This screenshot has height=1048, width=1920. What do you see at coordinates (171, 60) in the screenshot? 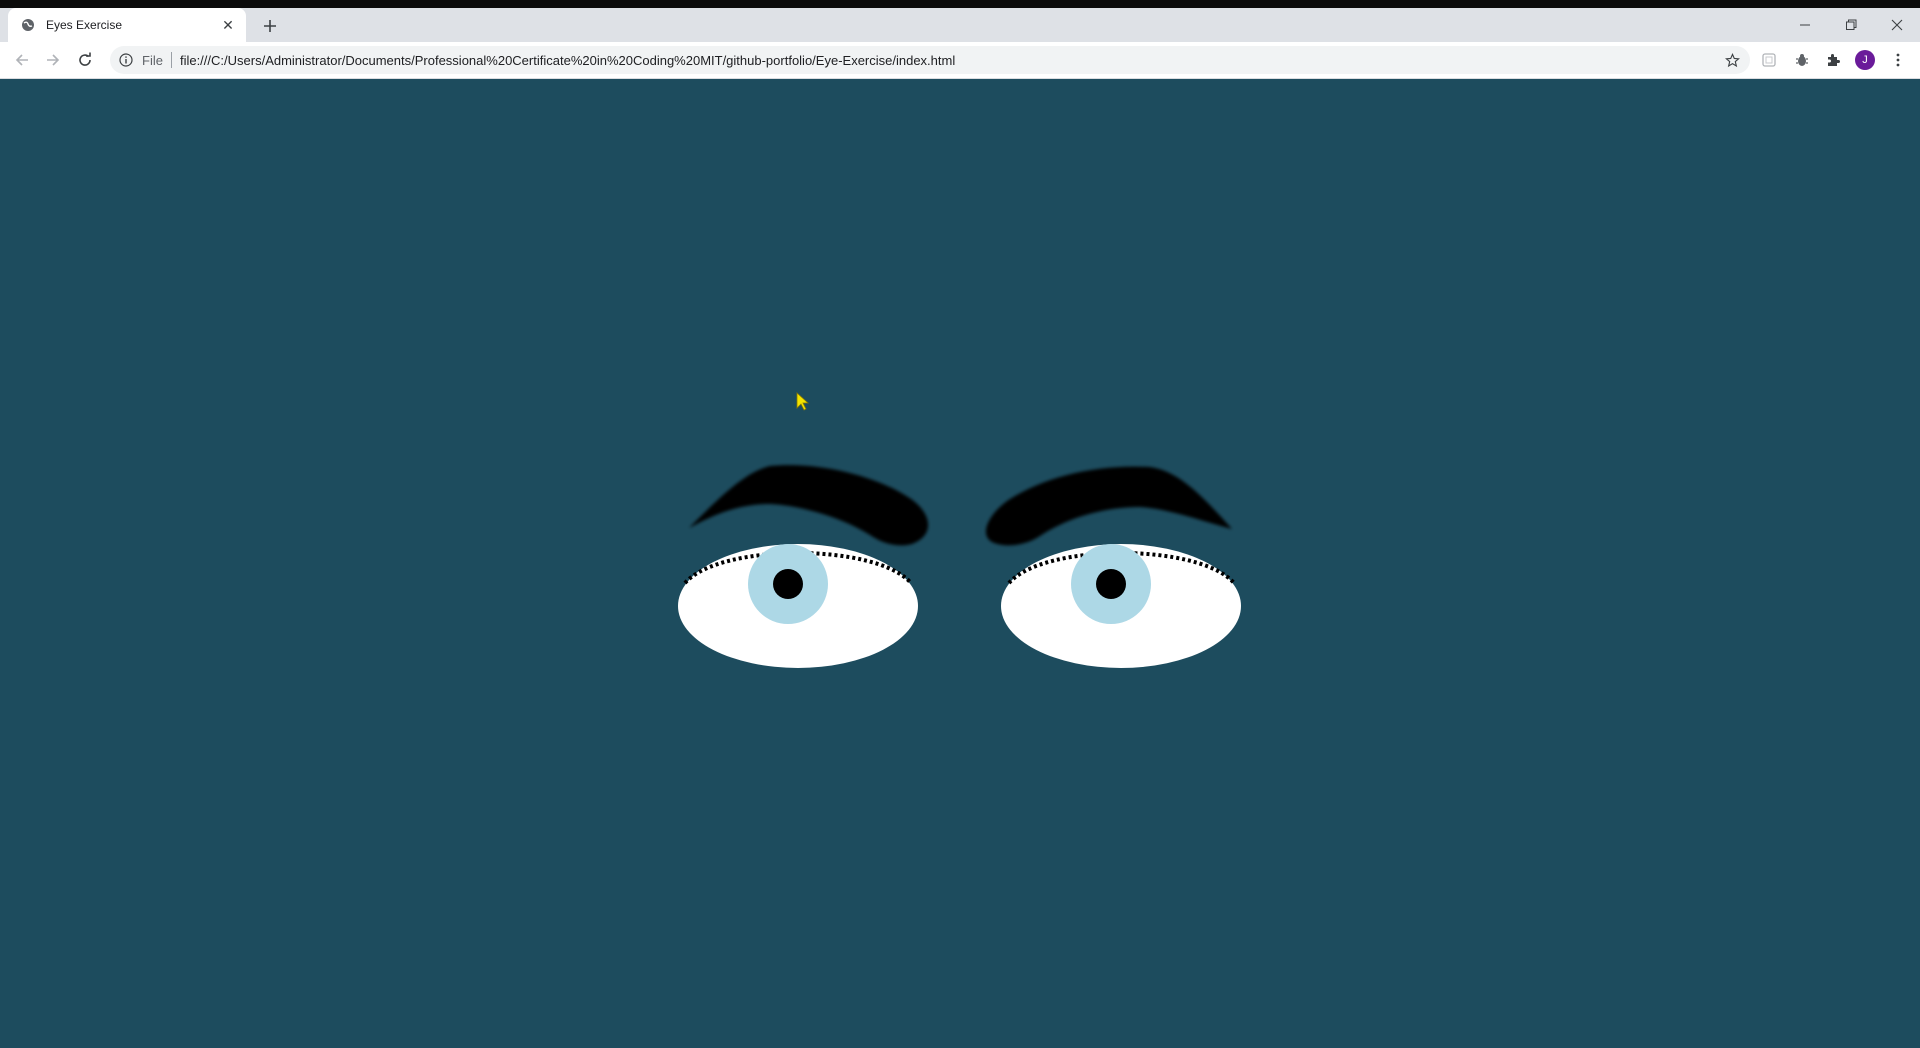
I see `address-separator` at bounding box center [171, 60].